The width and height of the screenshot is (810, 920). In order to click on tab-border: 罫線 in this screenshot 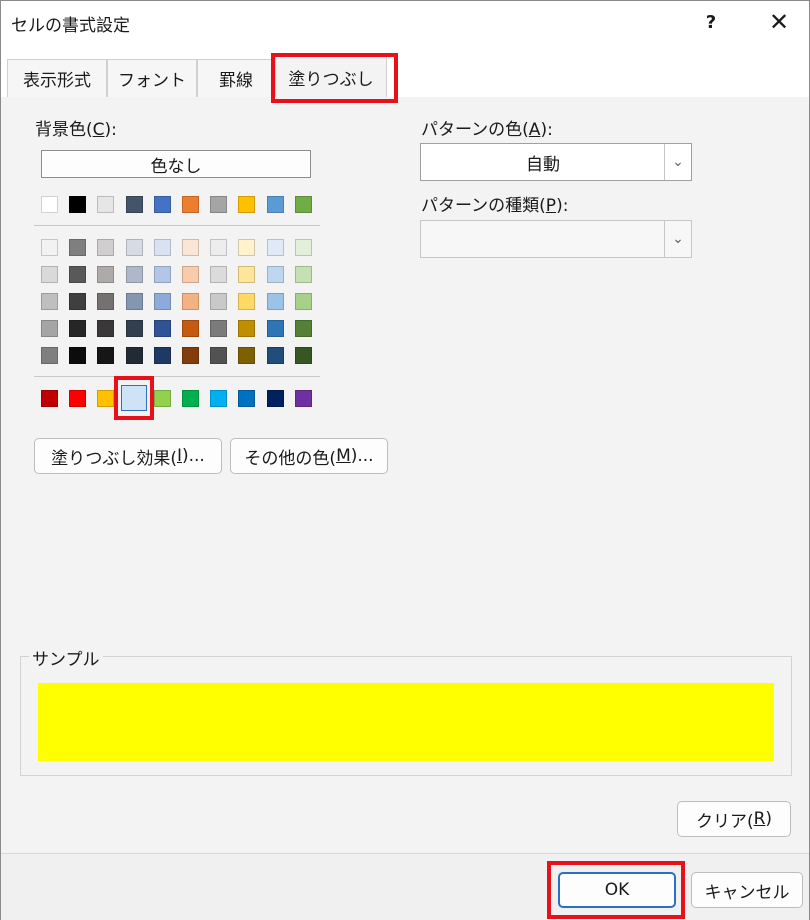, I will do `click(236, 78)`.